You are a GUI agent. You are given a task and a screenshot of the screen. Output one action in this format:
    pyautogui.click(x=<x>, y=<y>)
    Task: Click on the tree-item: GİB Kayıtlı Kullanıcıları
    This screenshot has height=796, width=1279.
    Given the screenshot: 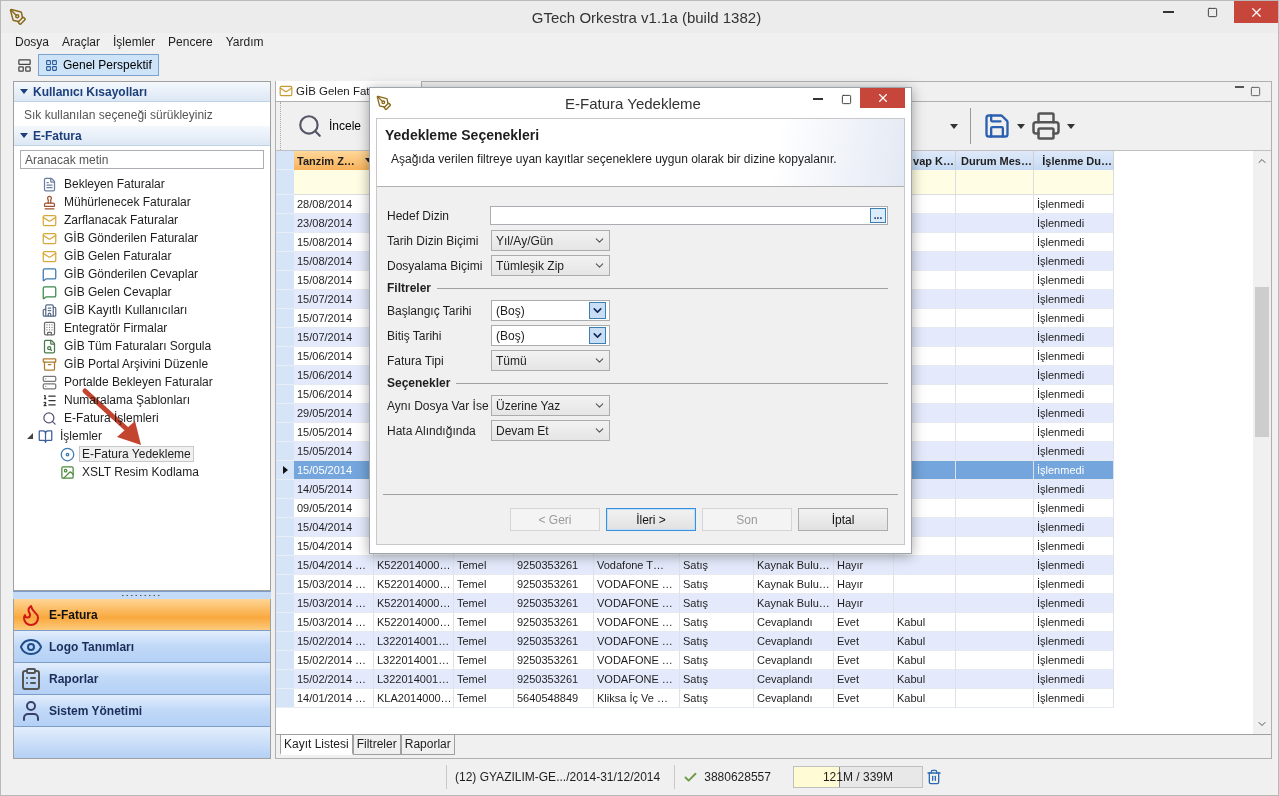 What is the action you would take?
    pyautogui.click(x=126, y=310)
    